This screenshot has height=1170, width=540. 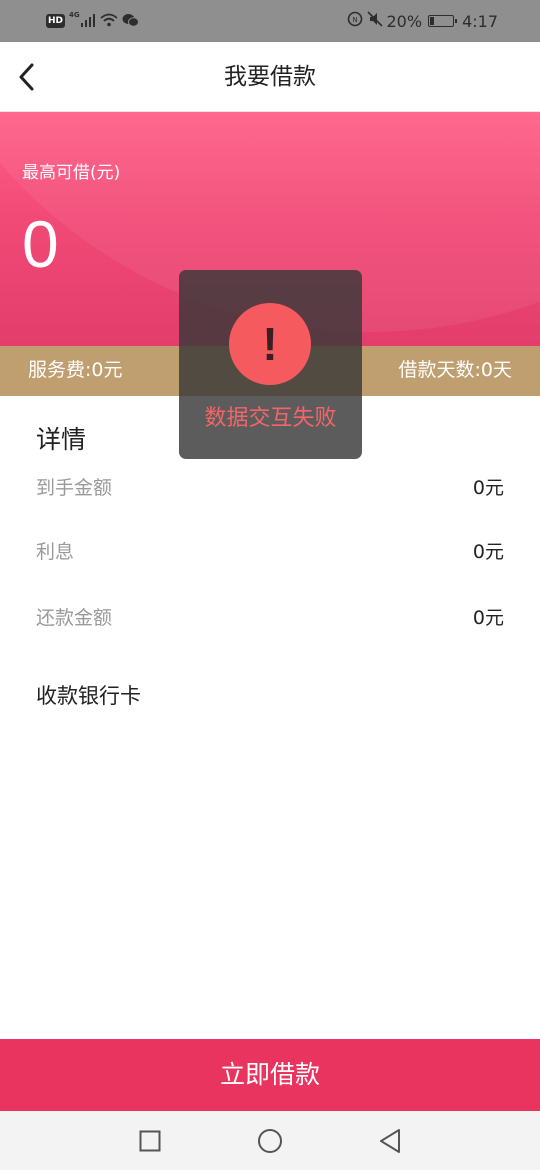 What do you see at coordinates (40, 244) in the screenshot?
I see `max-borrow-amount: 0` at bounding box center [40, 244].